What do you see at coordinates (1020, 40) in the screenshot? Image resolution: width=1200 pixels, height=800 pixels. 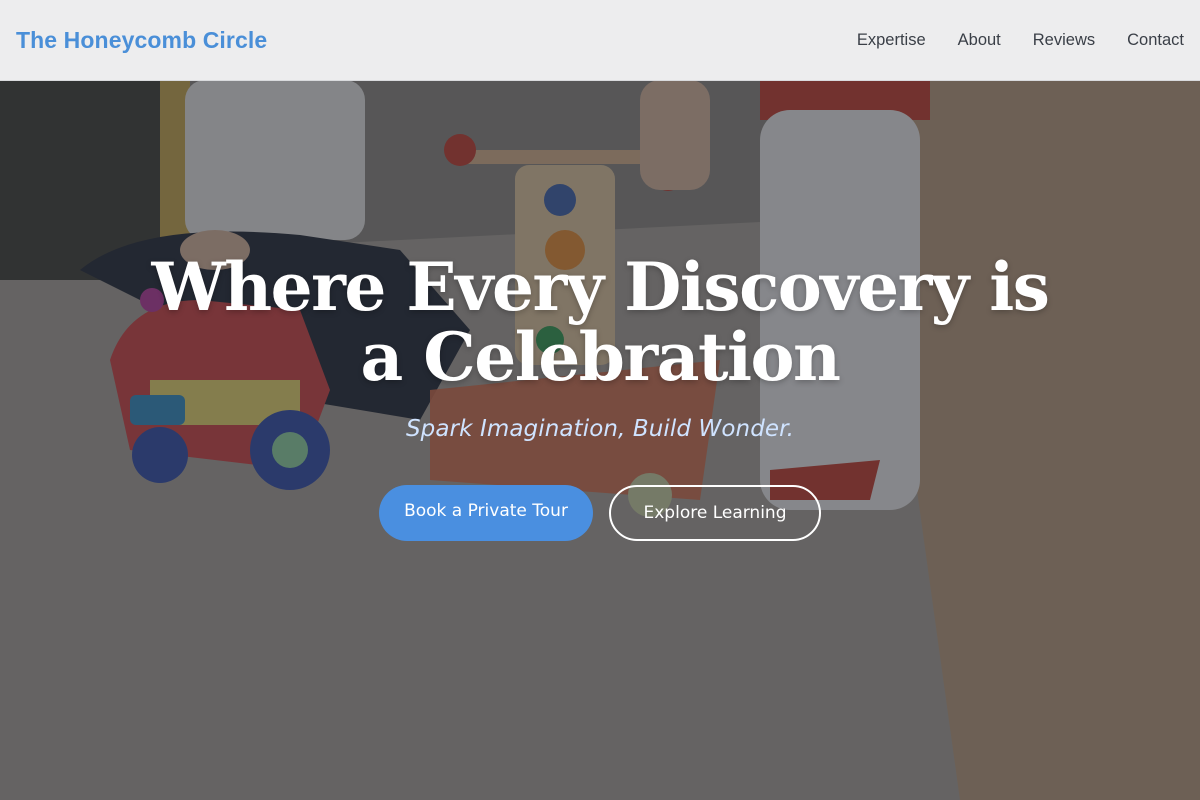 I see `main-nav: Expertise About Reviews Contact` at bounding box center [1020, 40].